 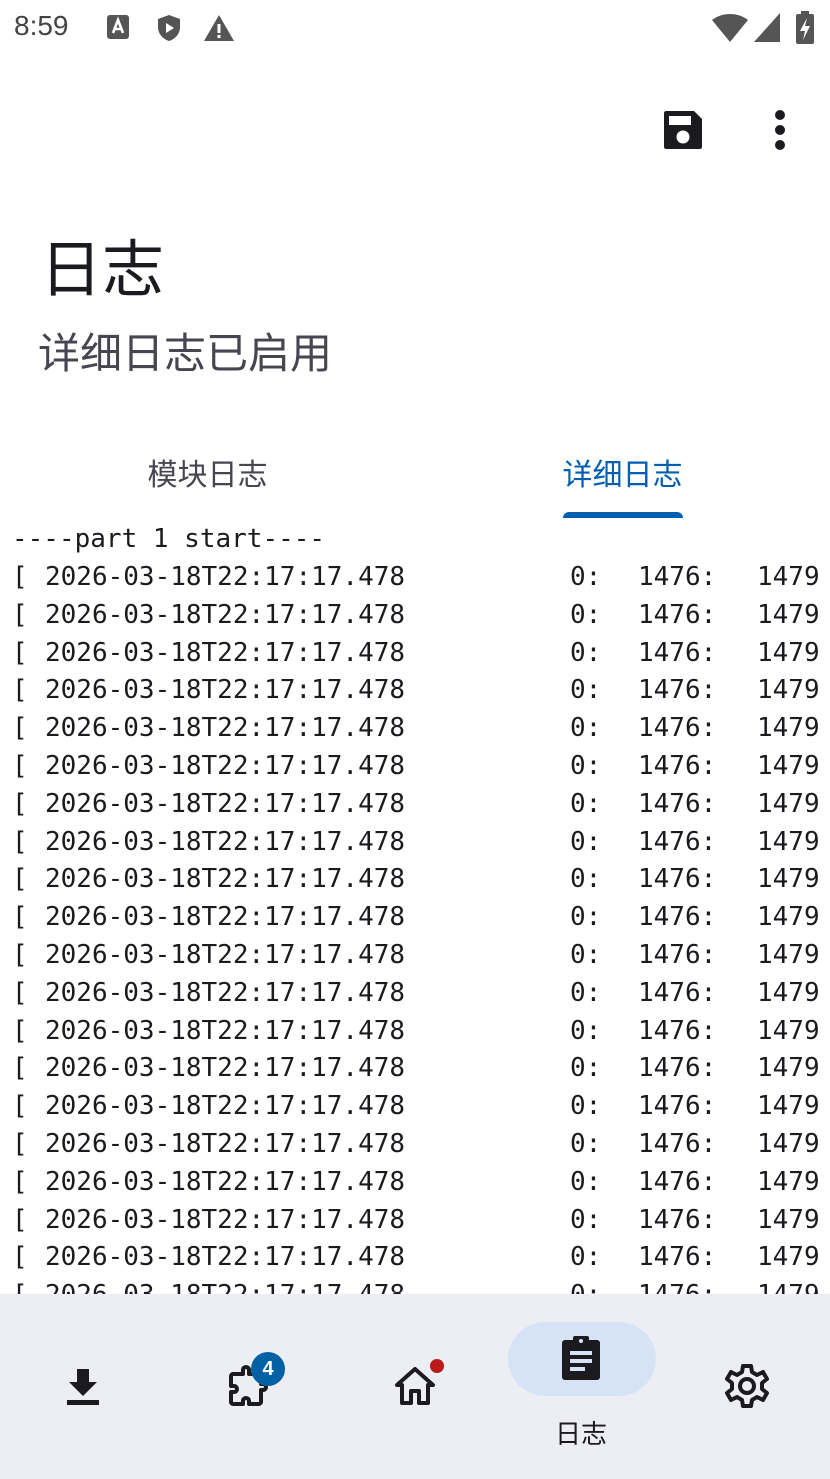 I want to click on save-button, so click(x=683, y=130).